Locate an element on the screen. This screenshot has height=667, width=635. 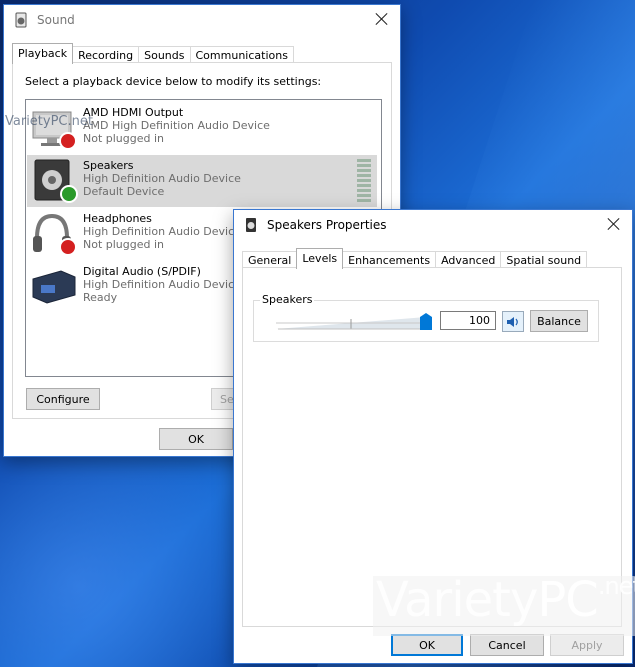
speakers-titlebar: Speakers Properties is located at coordinates (433, 225).